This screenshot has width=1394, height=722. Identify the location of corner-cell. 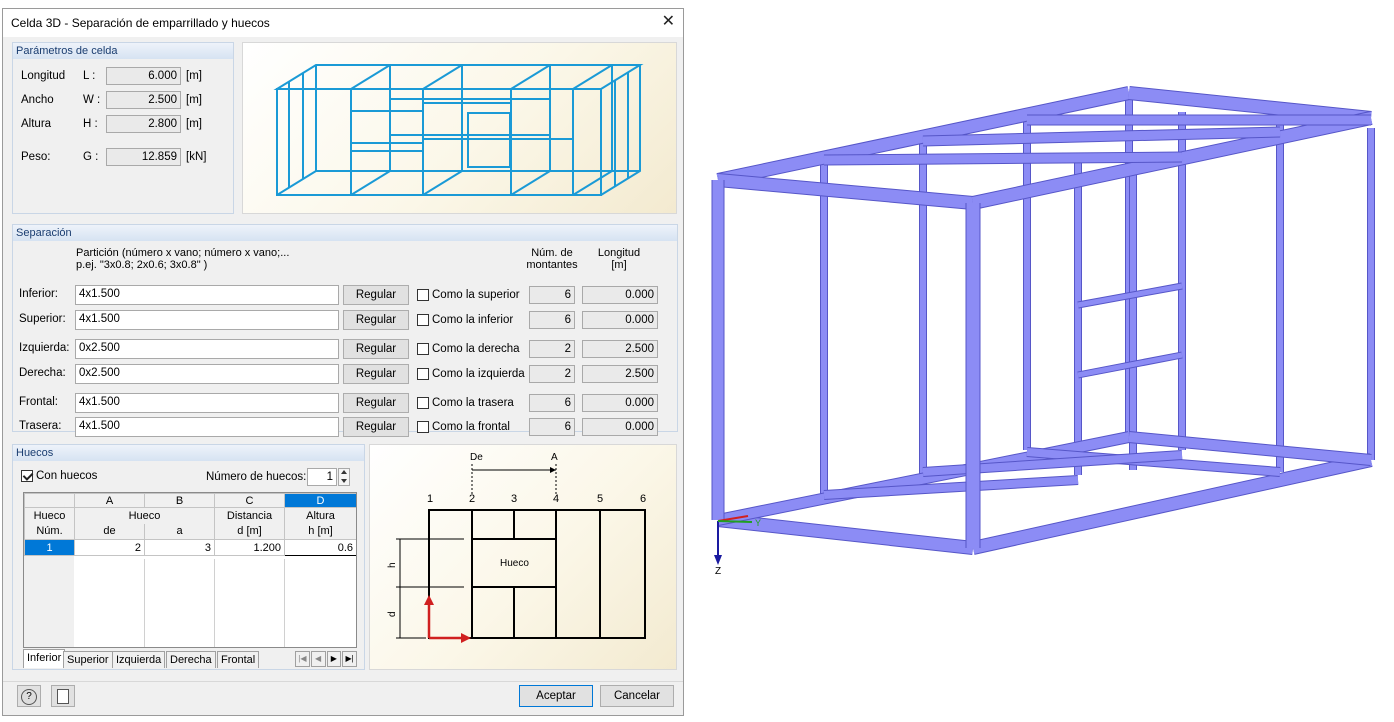
(49, 500).